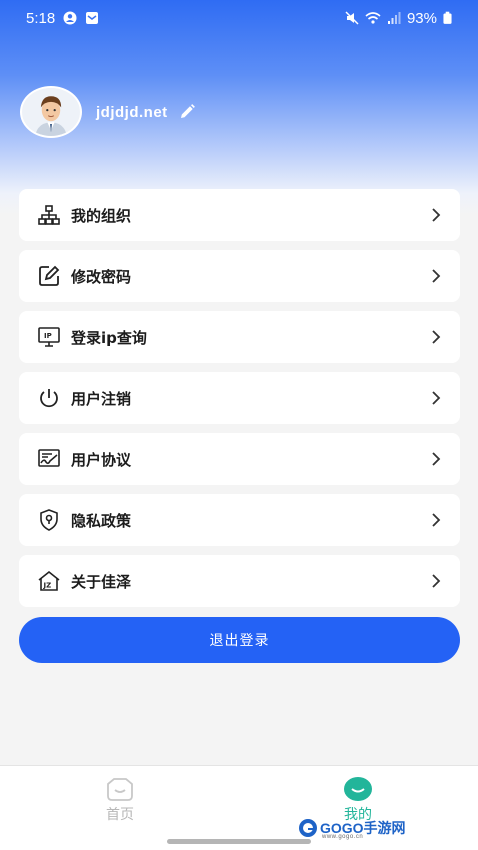 The height and width of the screenshot is (850, 478). Describe the element at coordinates (421, 18) in the screenshot. I see `battery-percent: 93%` at that location.